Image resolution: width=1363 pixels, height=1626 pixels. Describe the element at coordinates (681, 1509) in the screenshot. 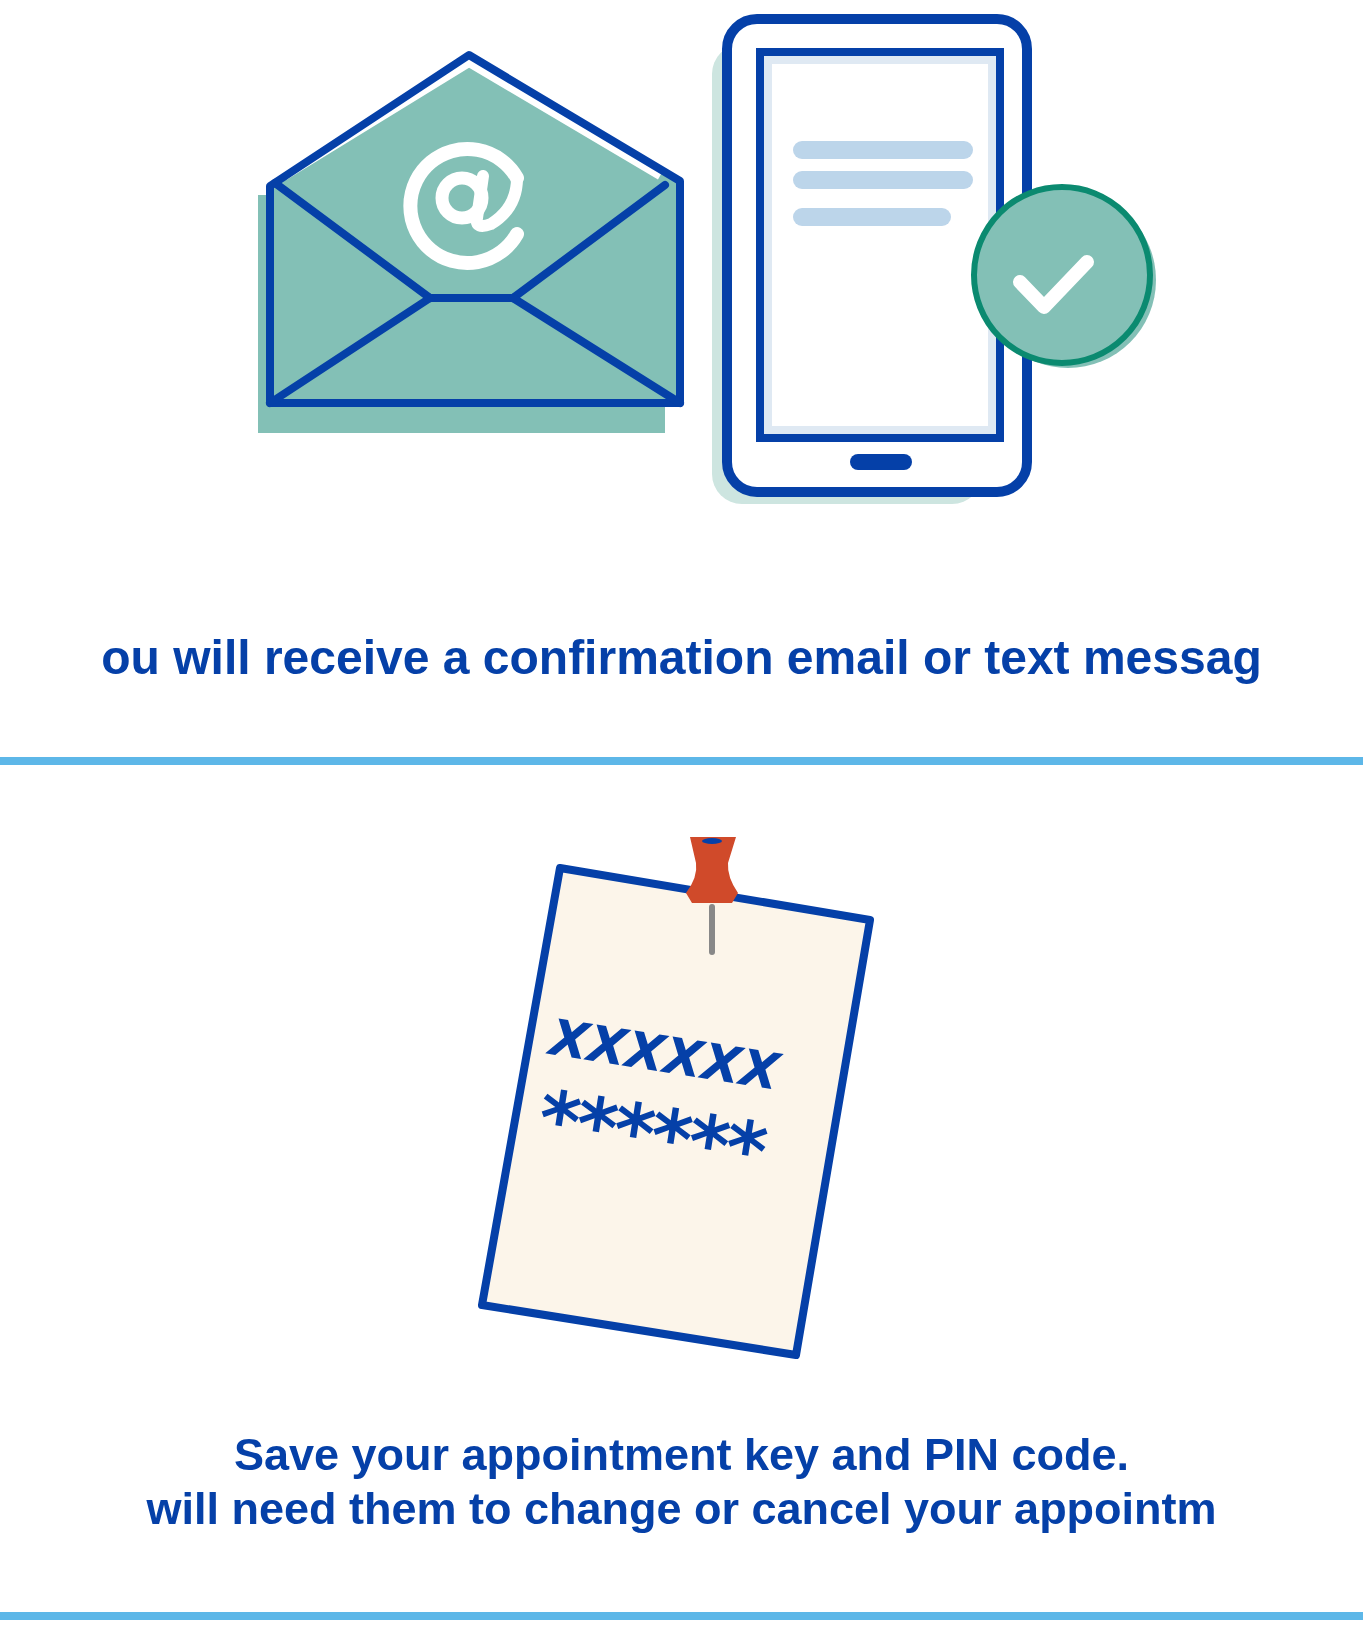

I see `instruction-text: will need them to change or cancel your appointm` at that location.